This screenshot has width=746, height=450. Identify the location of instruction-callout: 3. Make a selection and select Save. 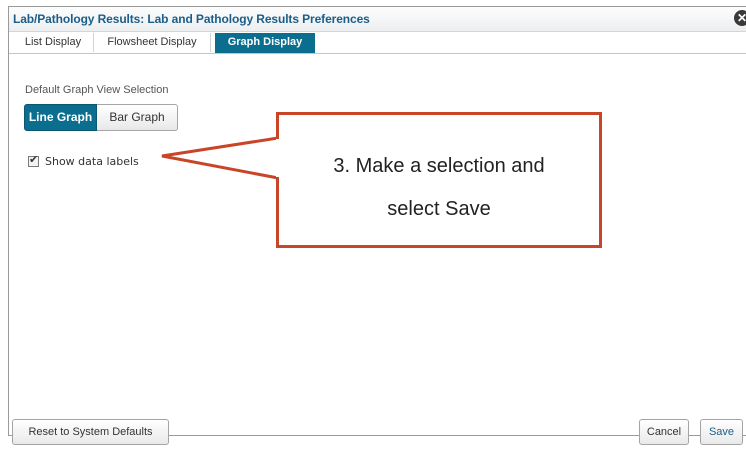
(439, 180).